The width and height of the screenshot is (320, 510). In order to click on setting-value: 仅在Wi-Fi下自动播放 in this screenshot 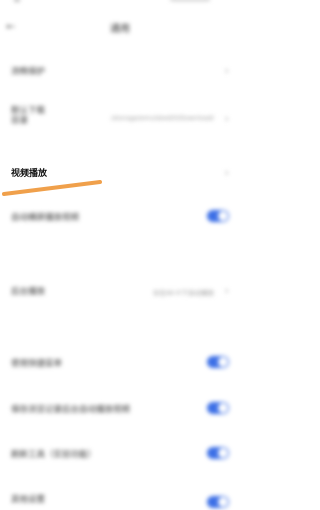, I will do `click(183, 293)`.